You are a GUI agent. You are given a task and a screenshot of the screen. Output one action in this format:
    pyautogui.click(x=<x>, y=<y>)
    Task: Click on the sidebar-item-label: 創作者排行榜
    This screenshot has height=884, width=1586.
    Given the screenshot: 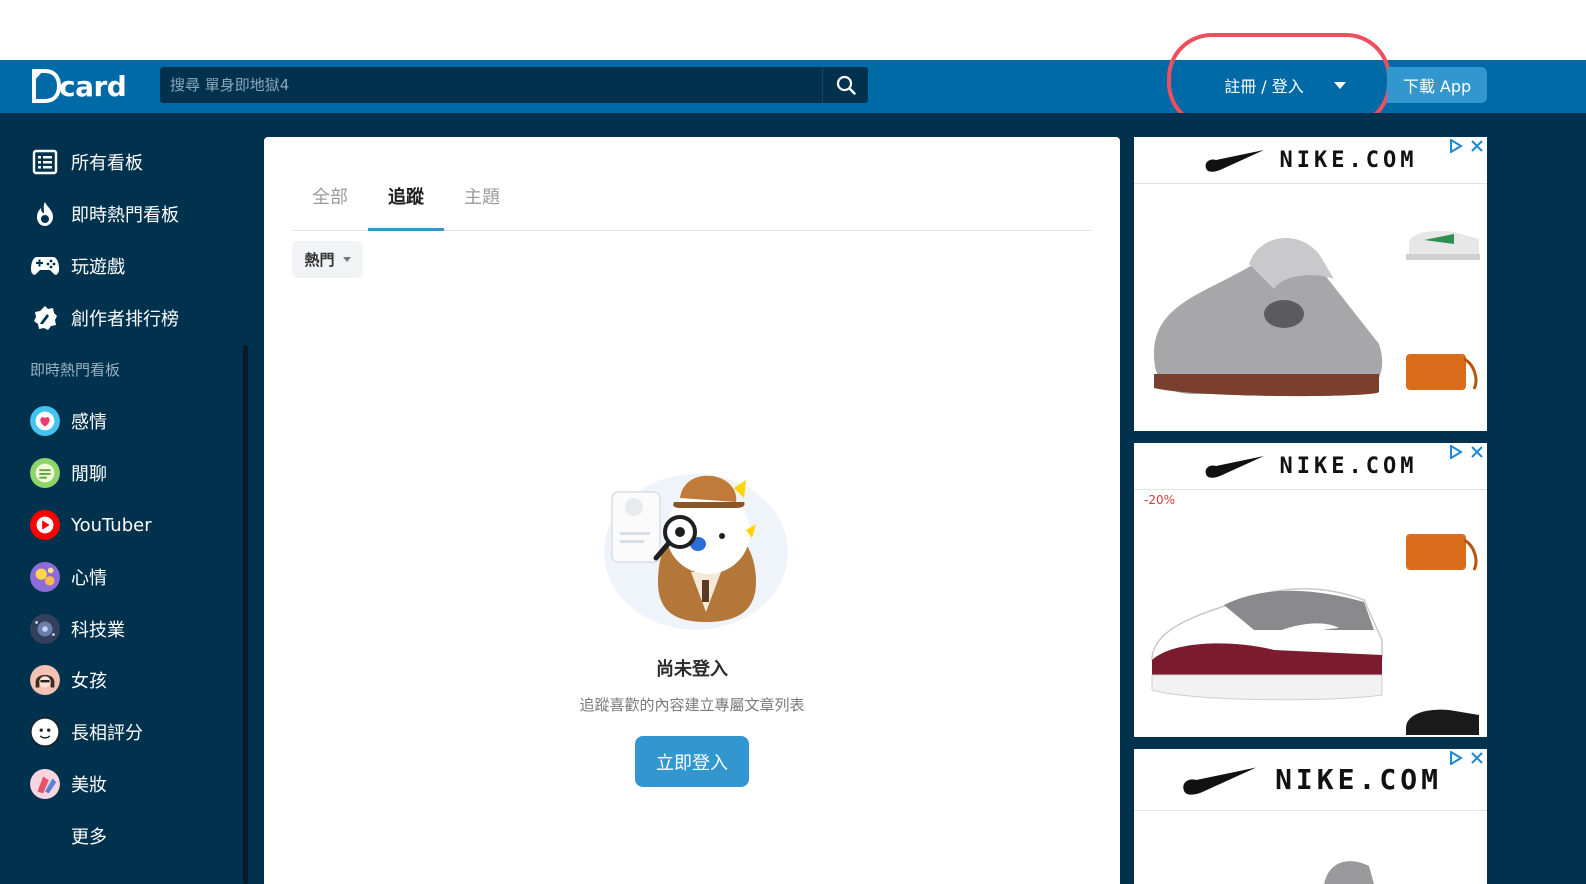 What is the action you would take?
    pyautogui.click(x=125, y=319)
    